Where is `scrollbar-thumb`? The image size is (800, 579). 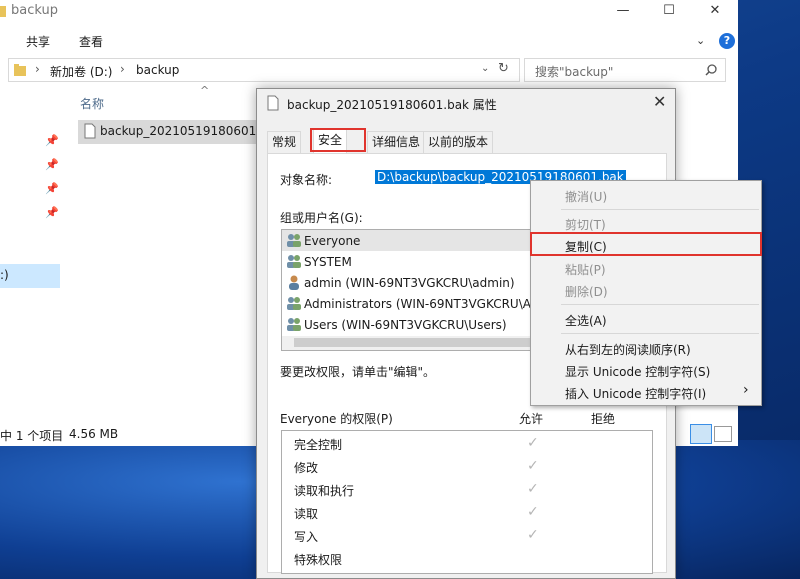
scrollbar-thumb is located at coordinates (419, 342).